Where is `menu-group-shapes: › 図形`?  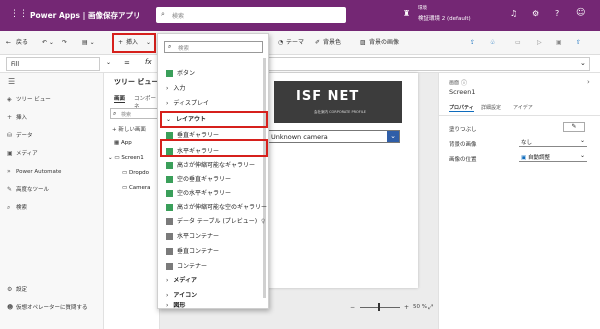 menu-group-shapes: › 図形 is located at coordinates (221, 305).